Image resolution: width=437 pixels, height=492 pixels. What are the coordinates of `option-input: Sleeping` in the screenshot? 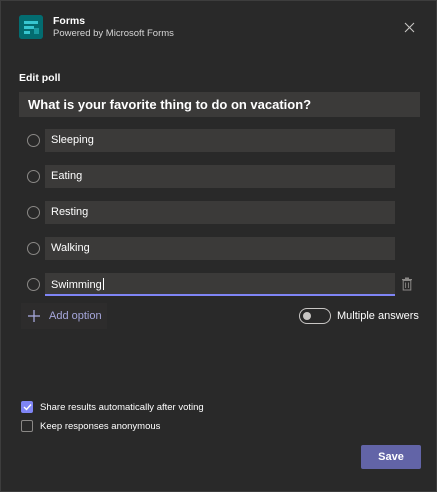 It's located at (220, 140).